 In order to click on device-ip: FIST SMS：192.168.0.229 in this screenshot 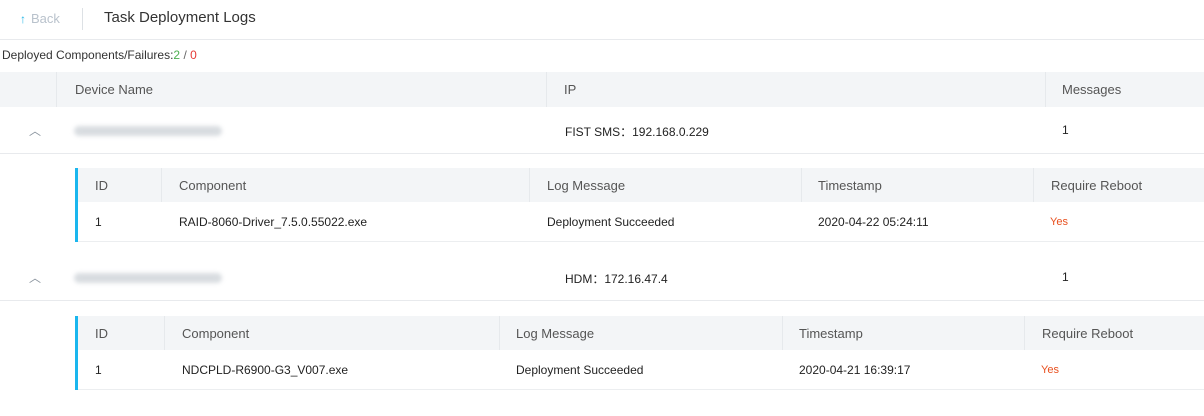, I will do `click(637, 132)`.